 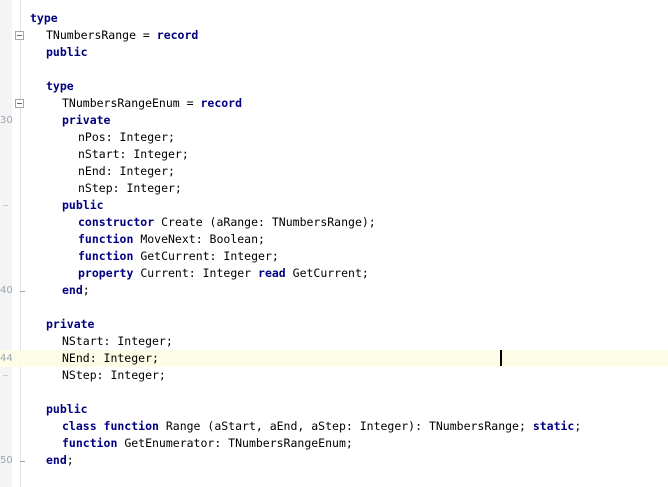 What do you see at coordinates (110, 426) in the screenshot?
I see `keyword-token: class function` at bounding box center [110, 426].